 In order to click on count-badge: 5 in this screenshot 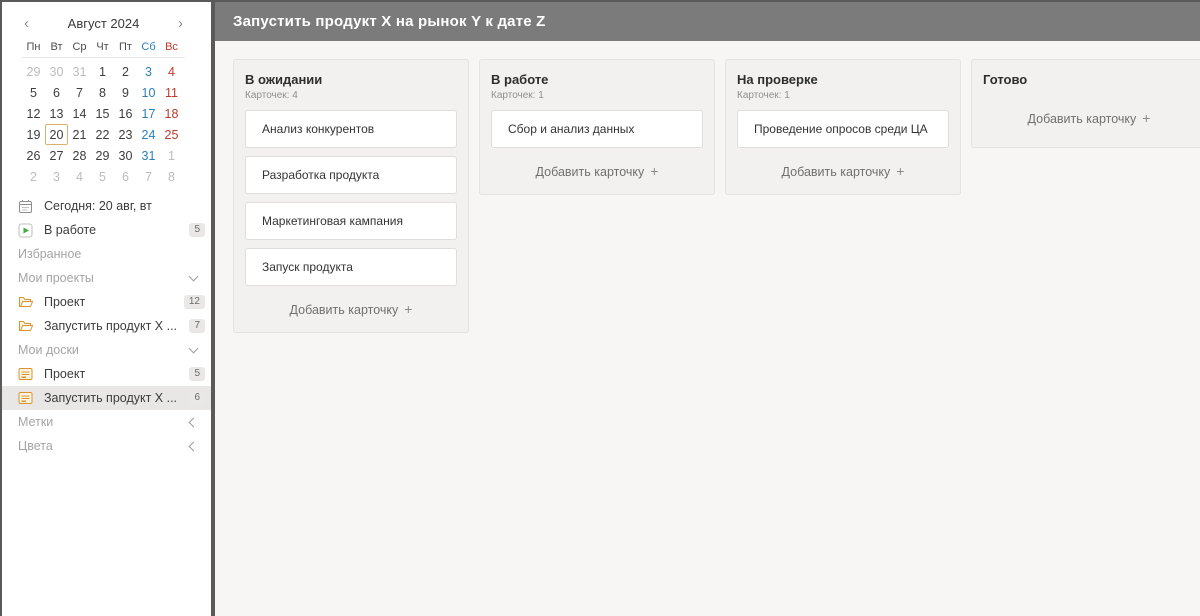, I will do `click(197, 230)`.